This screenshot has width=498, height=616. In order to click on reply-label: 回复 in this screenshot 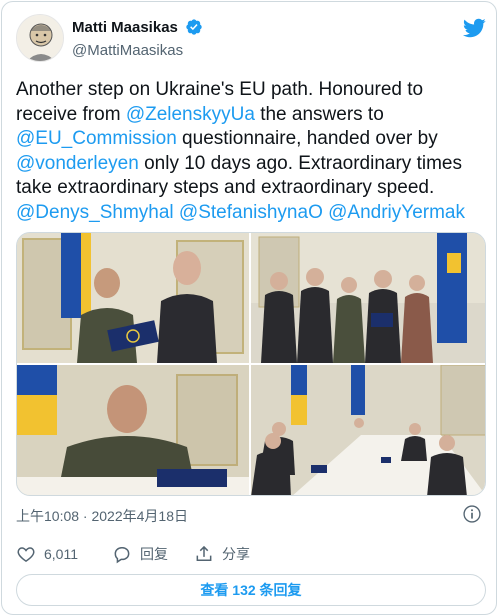, I will do `click(154, 554)`.